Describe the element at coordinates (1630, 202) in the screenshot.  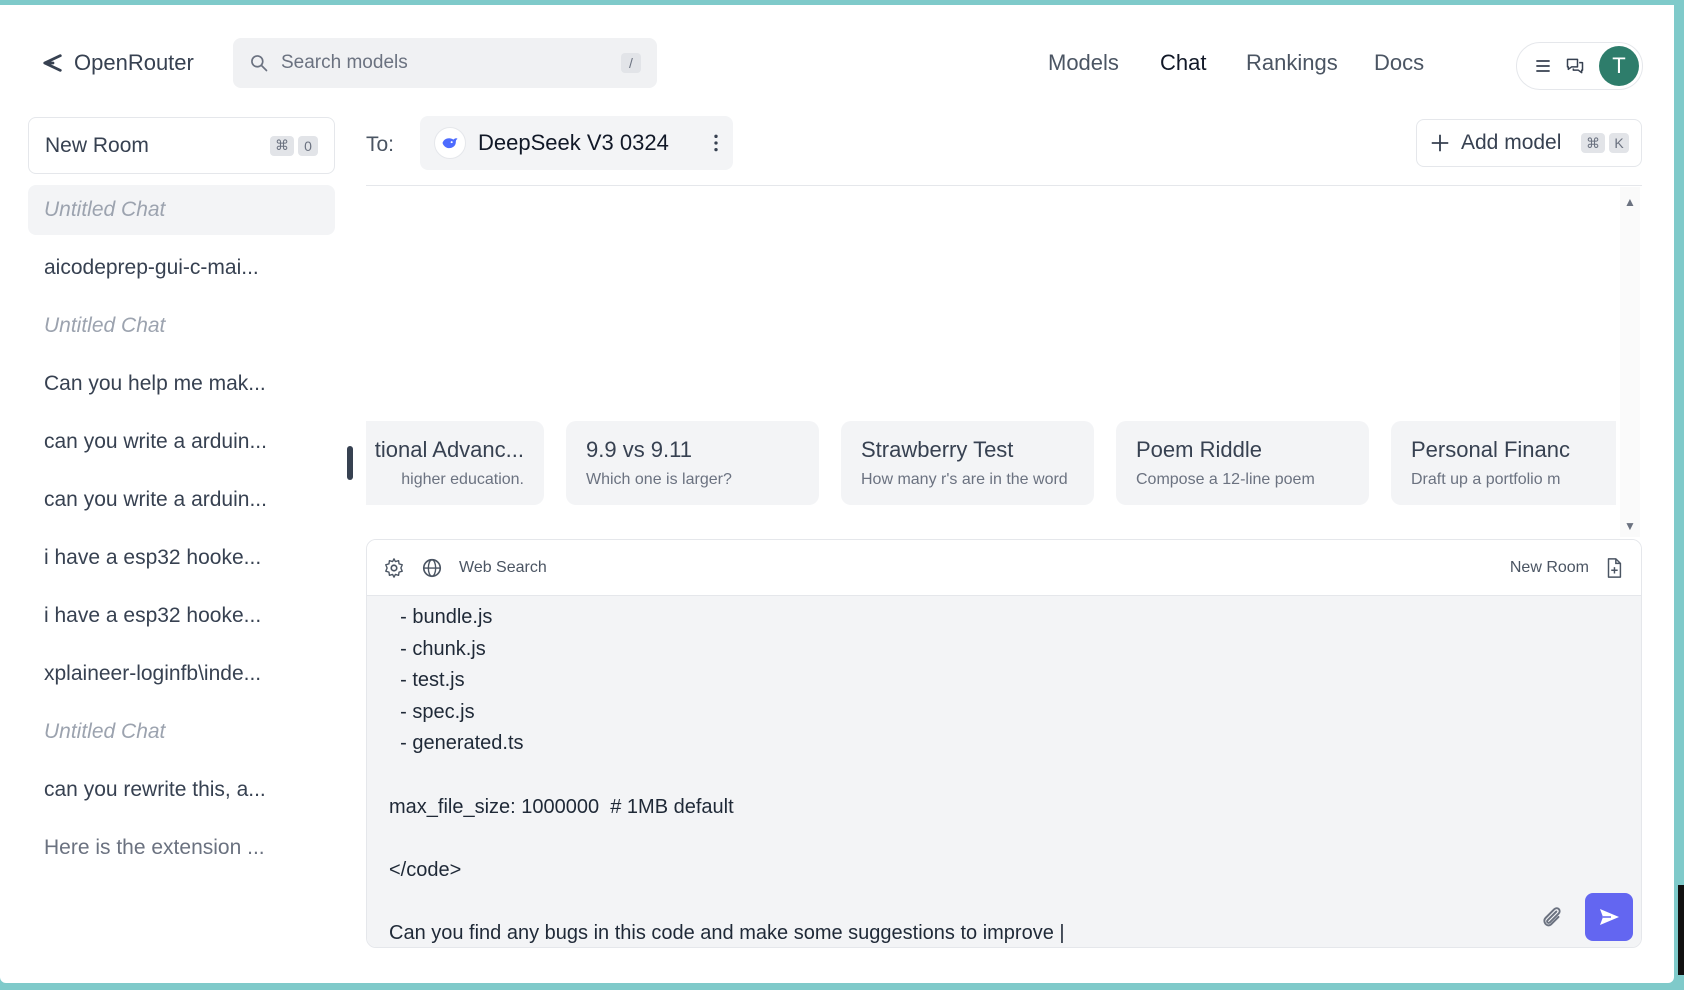
I see `scroll-up-arrow-icon: ▲` at that location.